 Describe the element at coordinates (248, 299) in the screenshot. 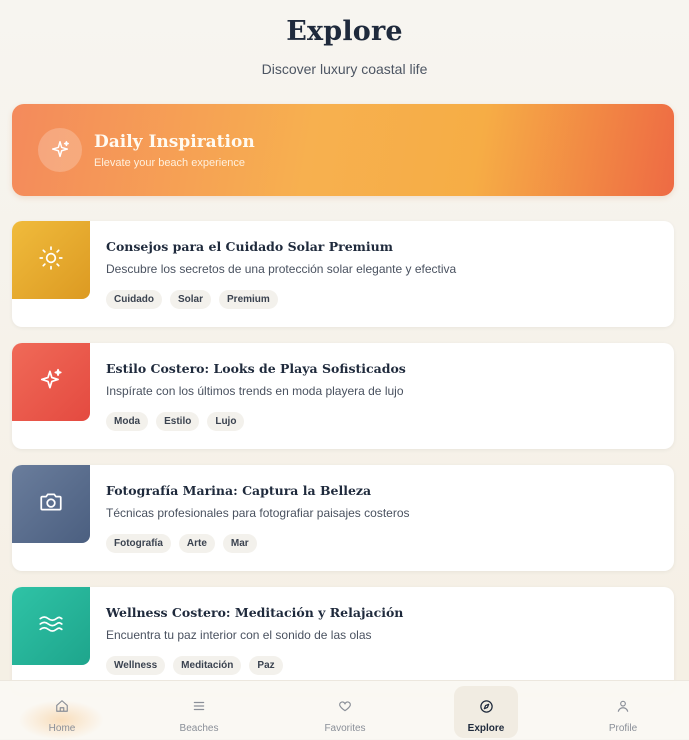

I see `tag: Premium` at that location.